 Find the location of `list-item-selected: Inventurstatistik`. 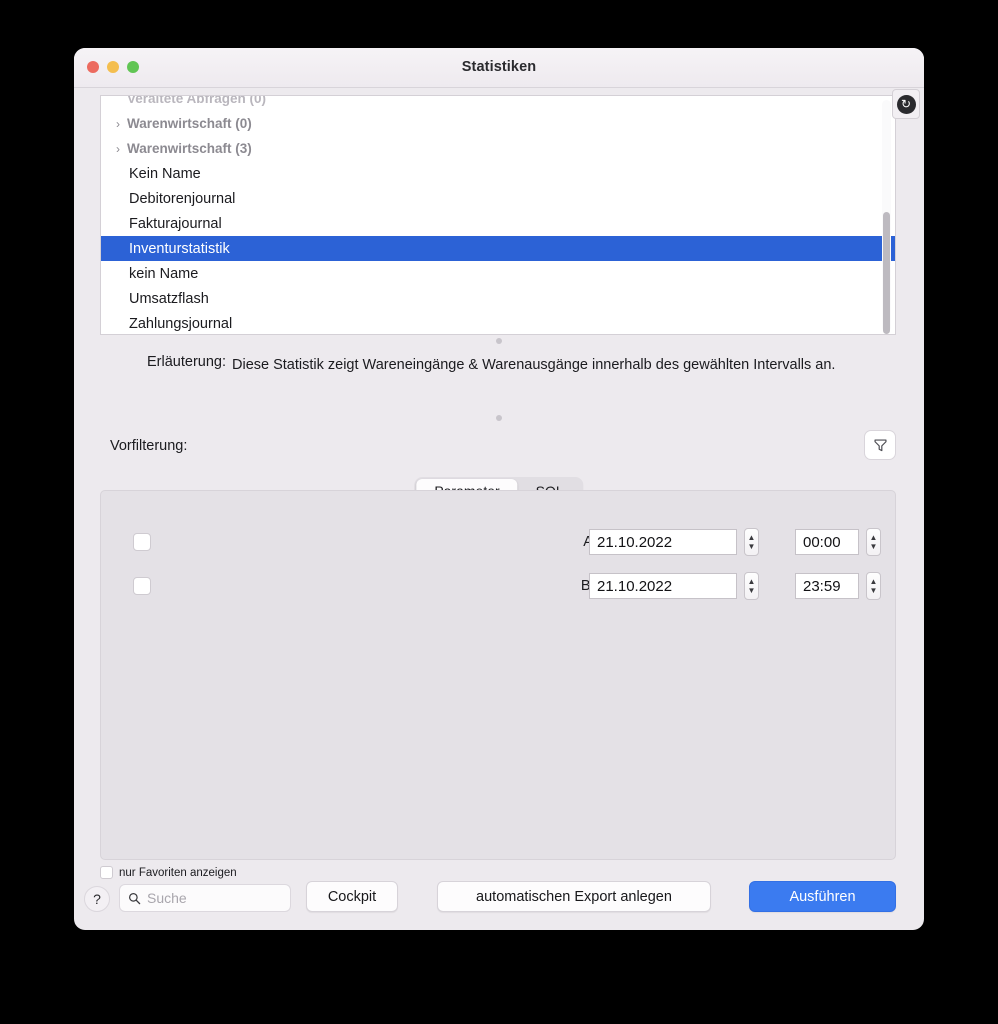

list-item-selected: Inventurstatistik is located at coordinates (498, 248).